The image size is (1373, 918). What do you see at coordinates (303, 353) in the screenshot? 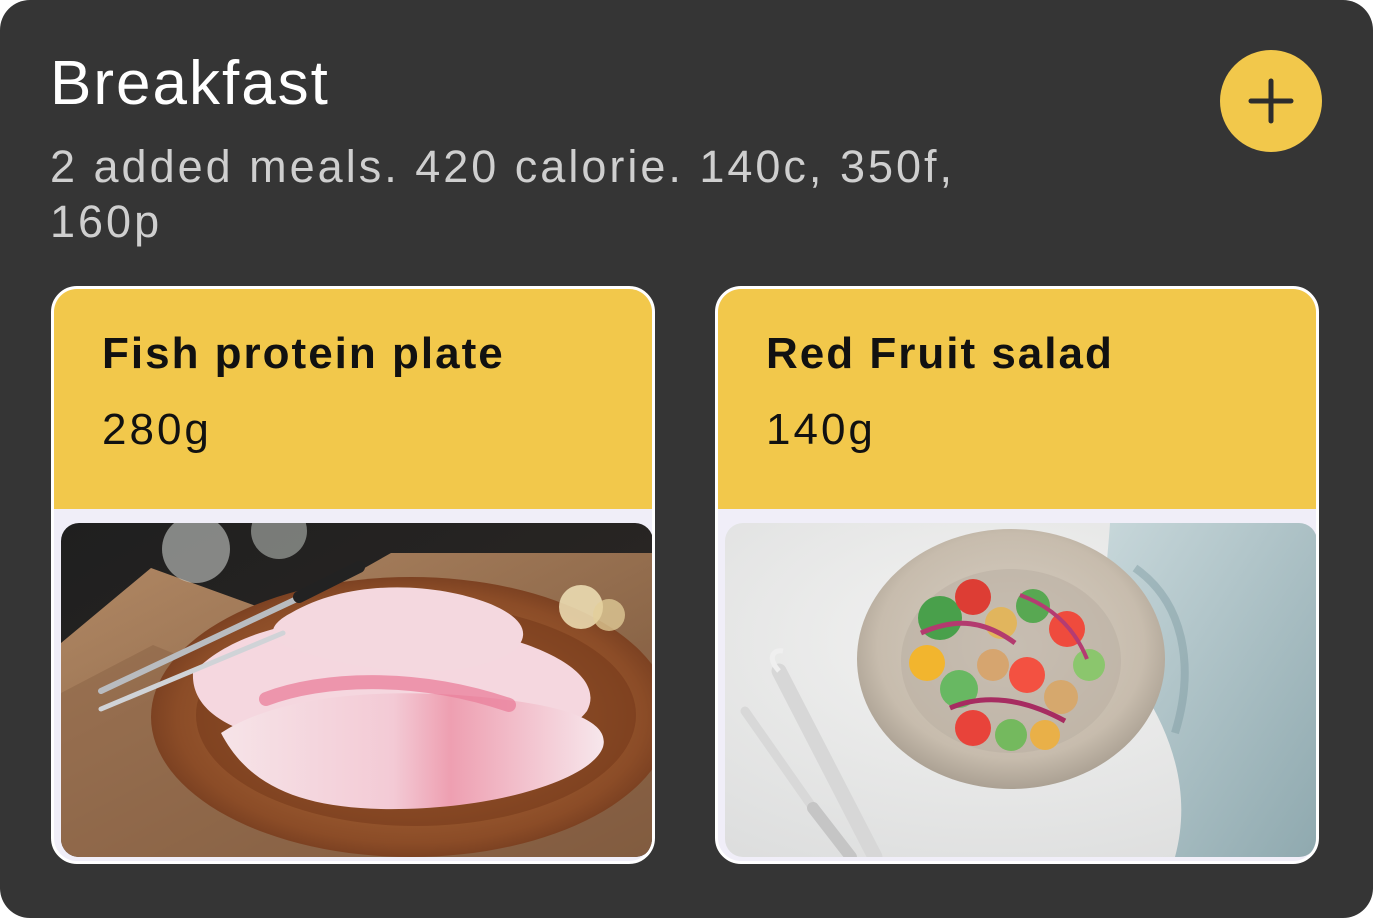
I see `meal-name: Fish protein plate` at bounding box center [303, 353].